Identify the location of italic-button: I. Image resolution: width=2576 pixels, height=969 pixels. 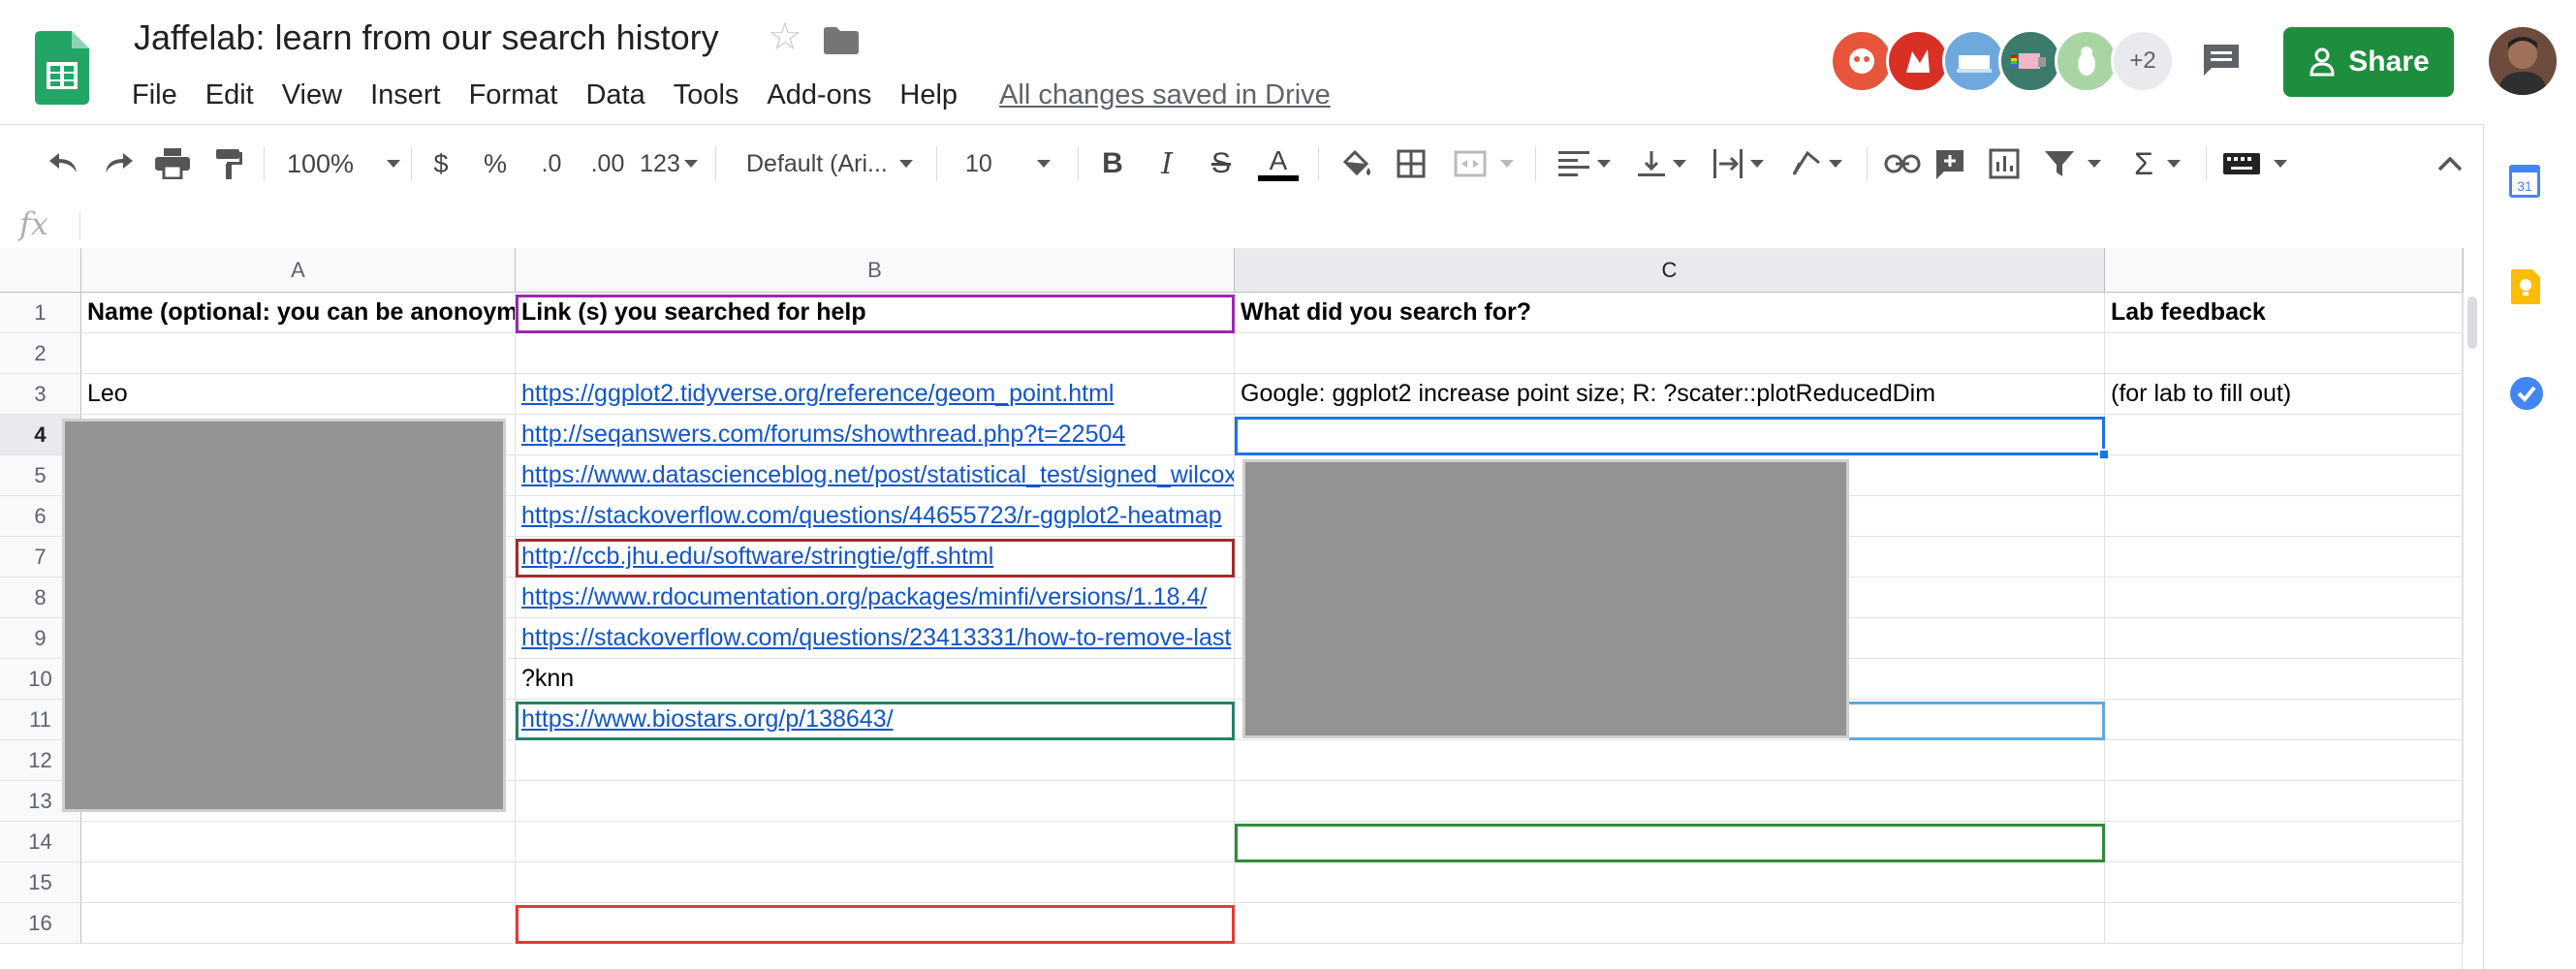
(1166, 163).